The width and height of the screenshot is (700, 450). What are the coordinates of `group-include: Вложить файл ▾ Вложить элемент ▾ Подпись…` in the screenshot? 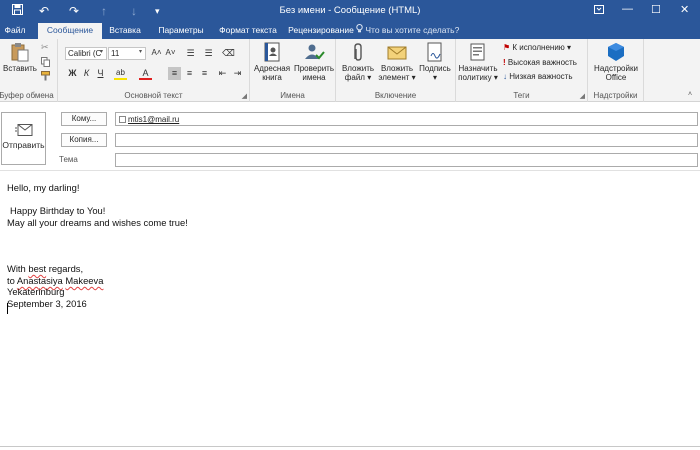 It's located at (396, 70).